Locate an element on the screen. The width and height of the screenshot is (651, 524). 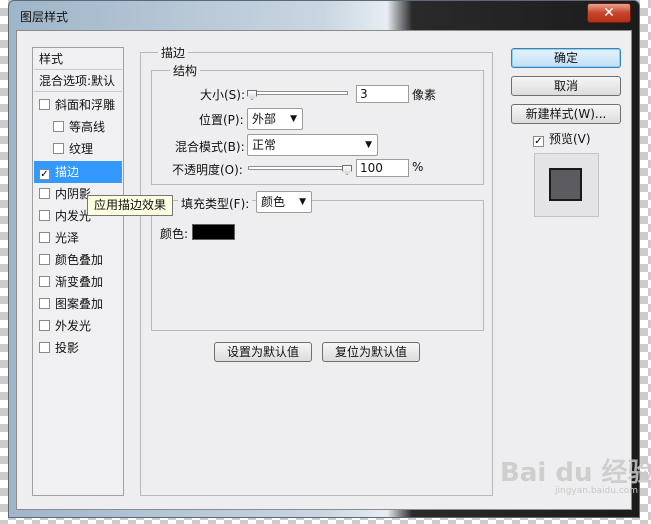
watermark-logo: Bai du 经验 is located at coordinates (575, 473).